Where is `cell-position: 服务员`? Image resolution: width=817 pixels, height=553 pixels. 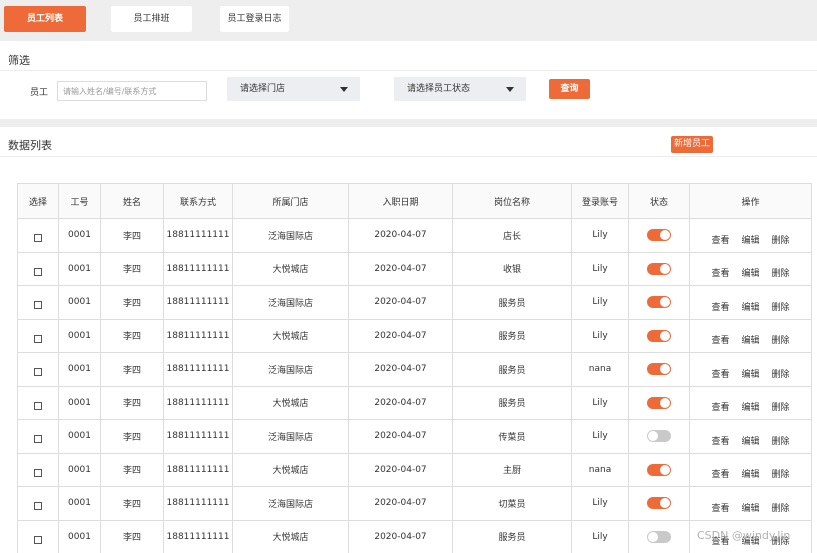 cell-position: 服务员 is located at coordinates (512, 302).